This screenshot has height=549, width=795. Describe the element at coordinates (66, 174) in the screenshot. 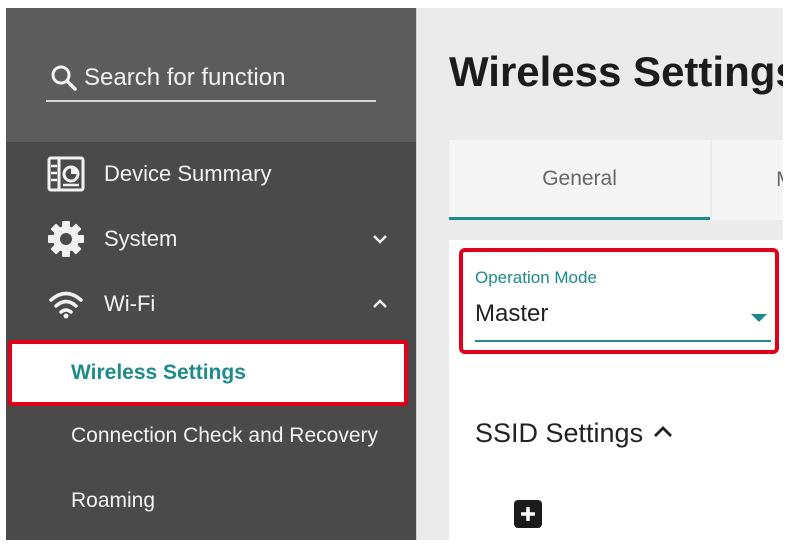

I see `device-summary-icon` at that location.